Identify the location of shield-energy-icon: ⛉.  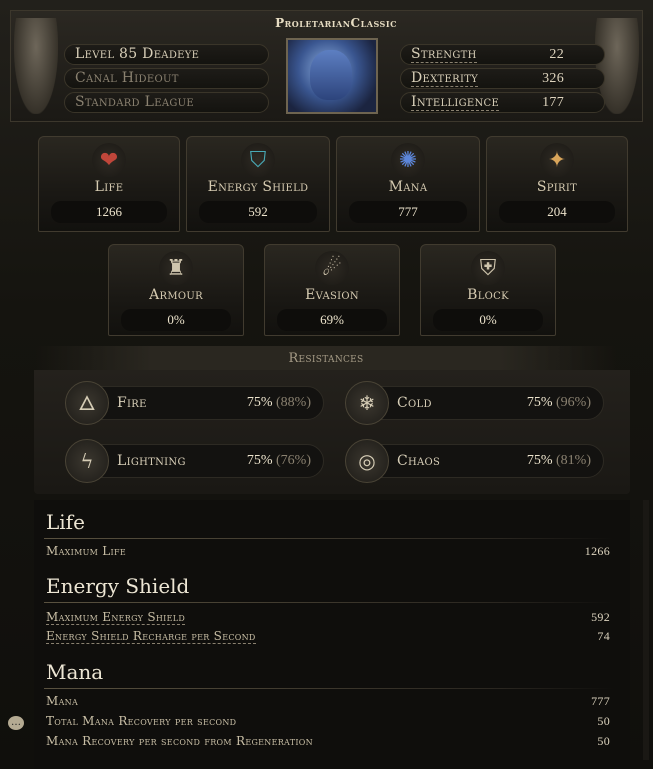
(258, 160).